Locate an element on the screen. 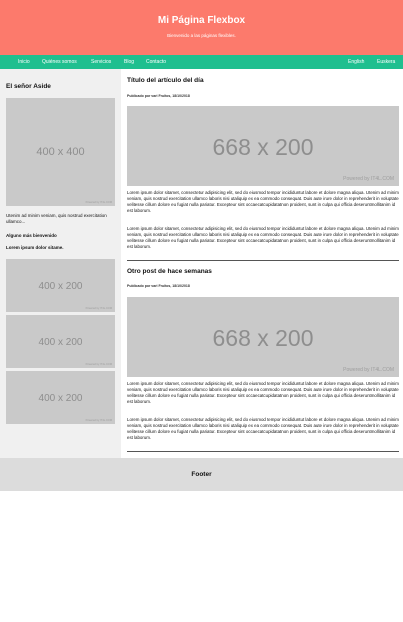 This screenshot has height=622, width=403. site-title: Mi Página Flexbox is located at coordinates (201, 20).